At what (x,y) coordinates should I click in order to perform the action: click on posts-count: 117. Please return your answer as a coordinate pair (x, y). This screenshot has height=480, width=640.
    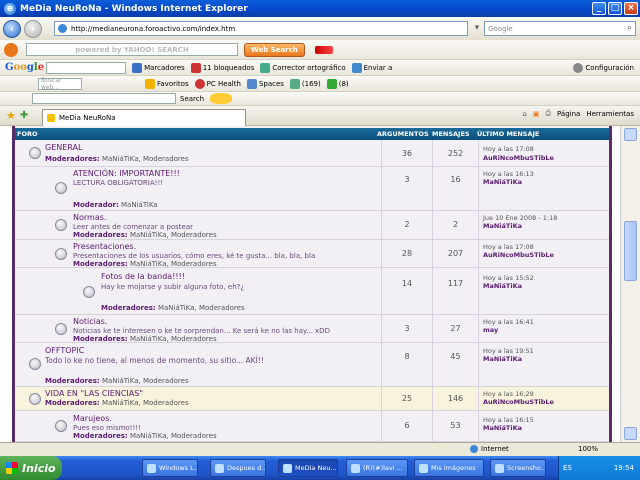
    Looking at the image, I should click on (455, 283).